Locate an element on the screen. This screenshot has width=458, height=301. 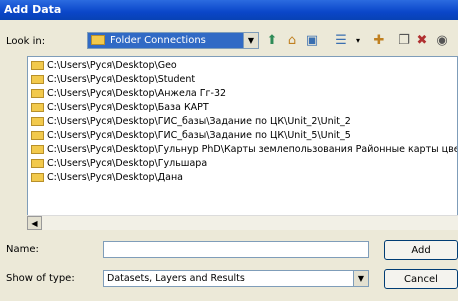
show-of-type-label: Show of type: is located at coordinates (40, 278).